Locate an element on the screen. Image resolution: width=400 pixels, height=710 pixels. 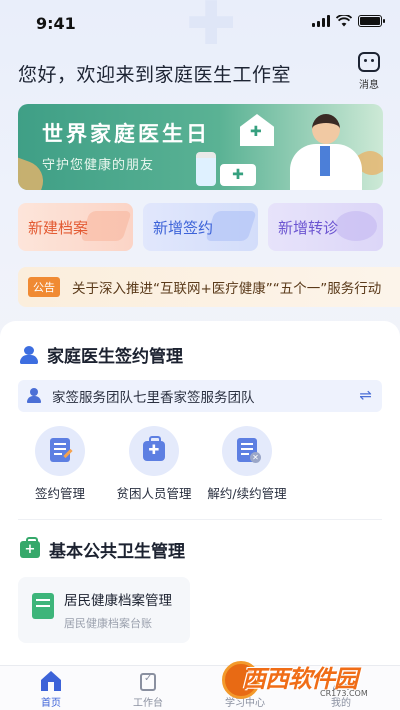
resident-health-record-card: 居民健康档案管理 居民健康档案台账 is located at coordinates (104, 610).